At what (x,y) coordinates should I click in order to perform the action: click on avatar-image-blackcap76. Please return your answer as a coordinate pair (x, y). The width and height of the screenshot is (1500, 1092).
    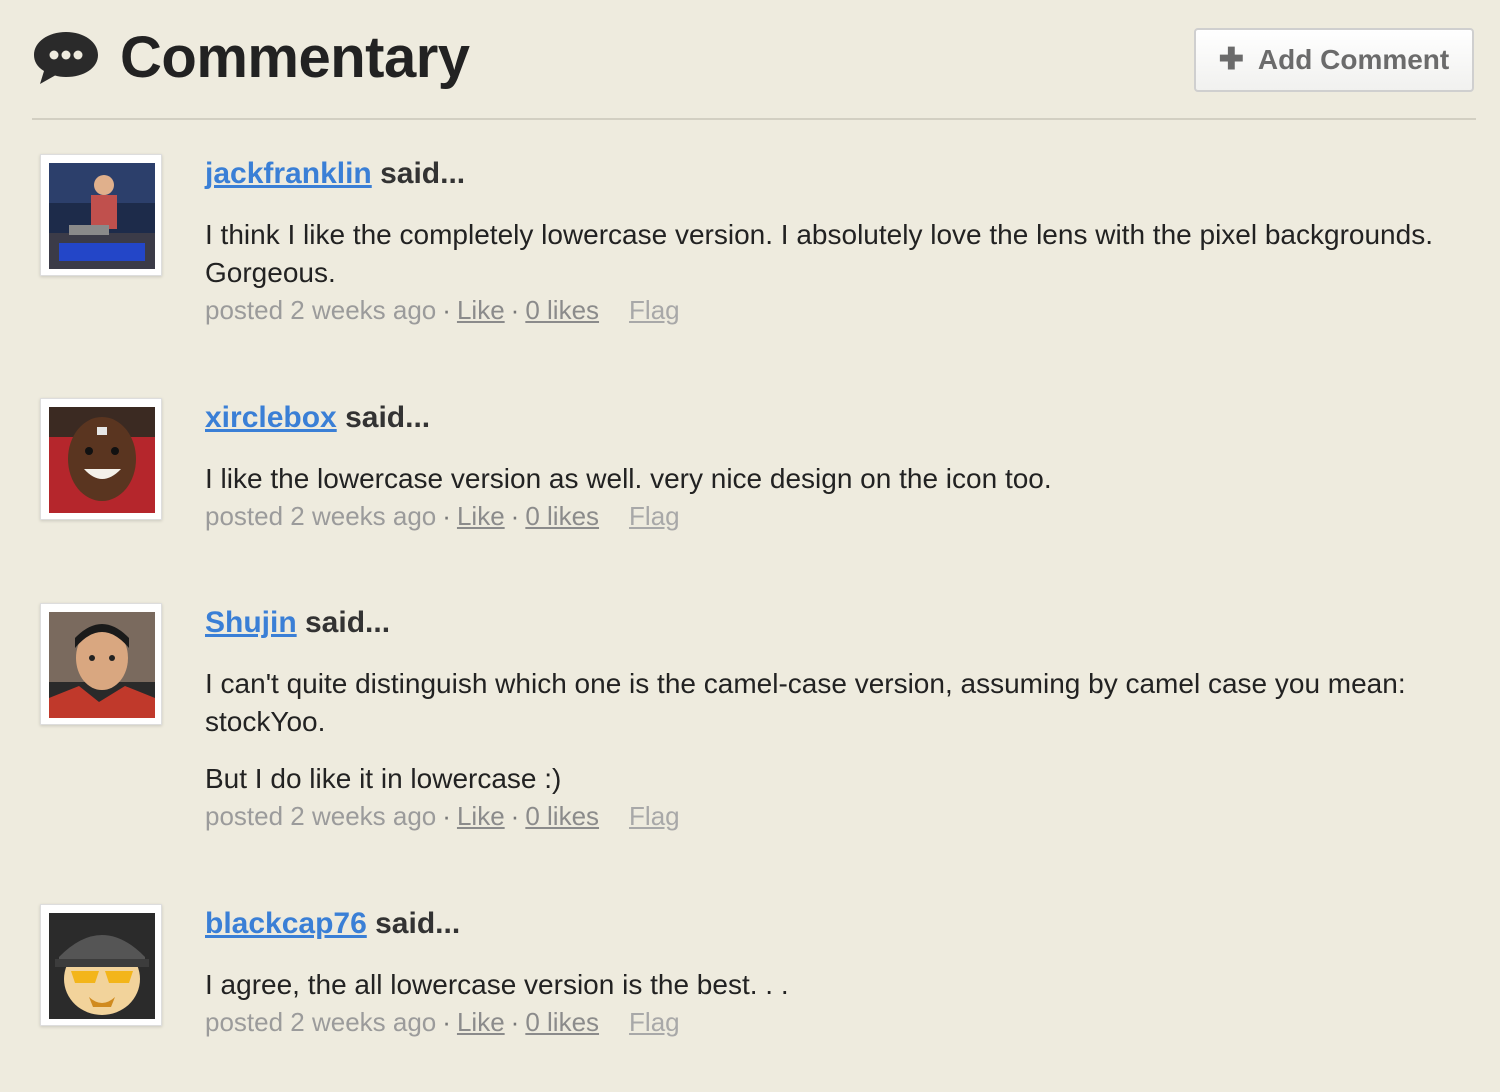
    Looking at the image, I should click on (102, 966).